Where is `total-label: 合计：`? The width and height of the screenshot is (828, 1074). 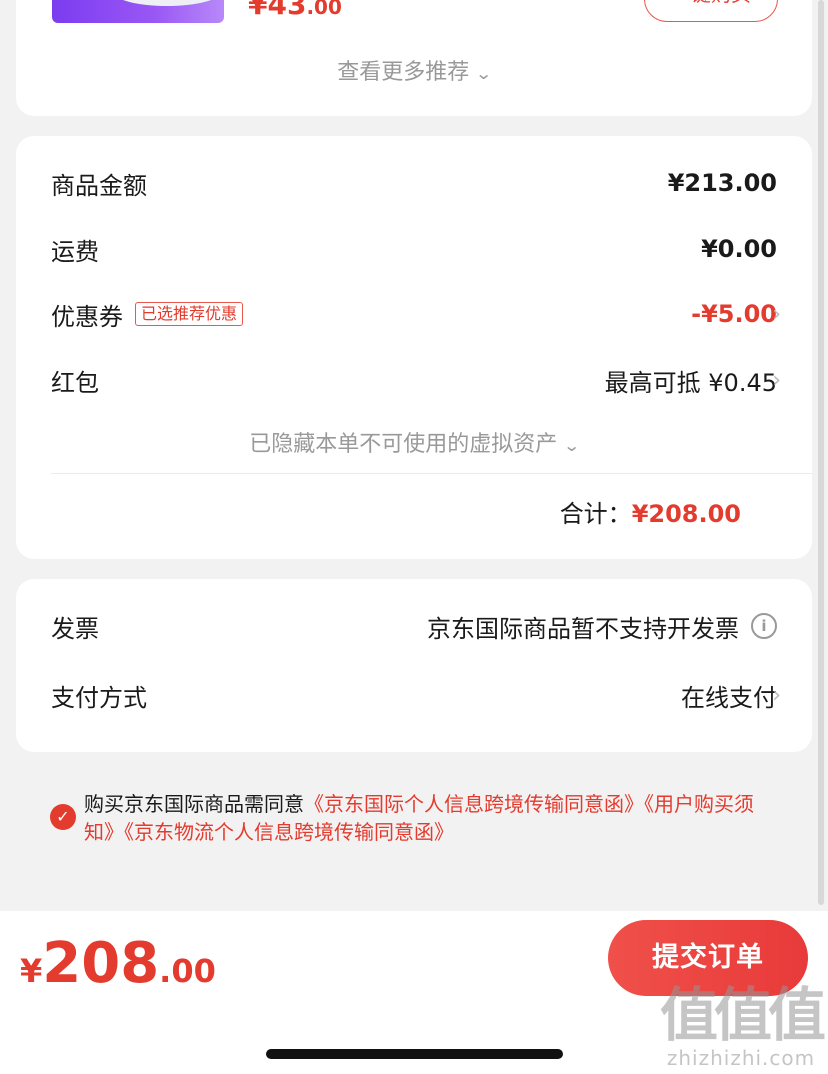
total-label: 合计： is located at coordinates (595, 514).